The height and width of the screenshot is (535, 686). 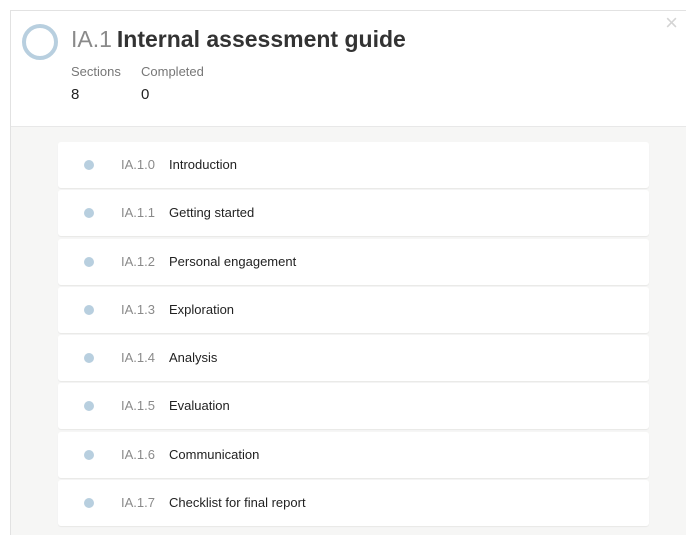 What do you see at coordinates (214, 454) in the screenshot?
I see `section-label: Communication` at bounding box center [214, 454].